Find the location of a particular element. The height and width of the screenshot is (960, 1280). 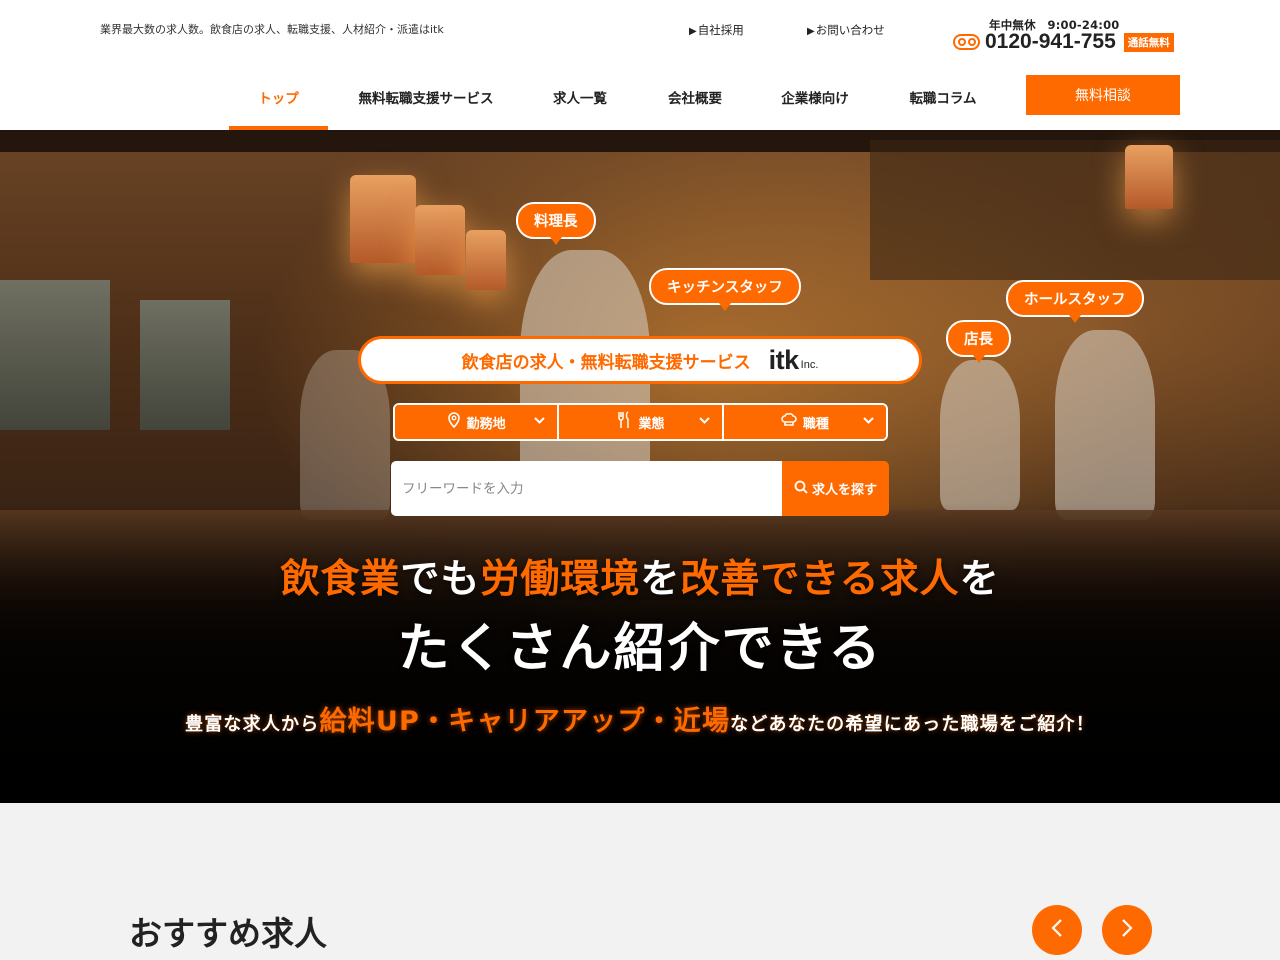

chef-hat-icon is located at coordinates (789, 422).